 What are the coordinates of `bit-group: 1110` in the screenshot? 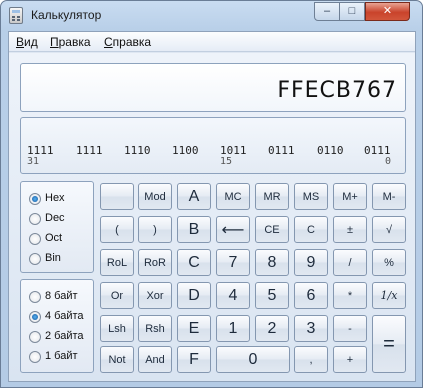 It's located at (137, 150).